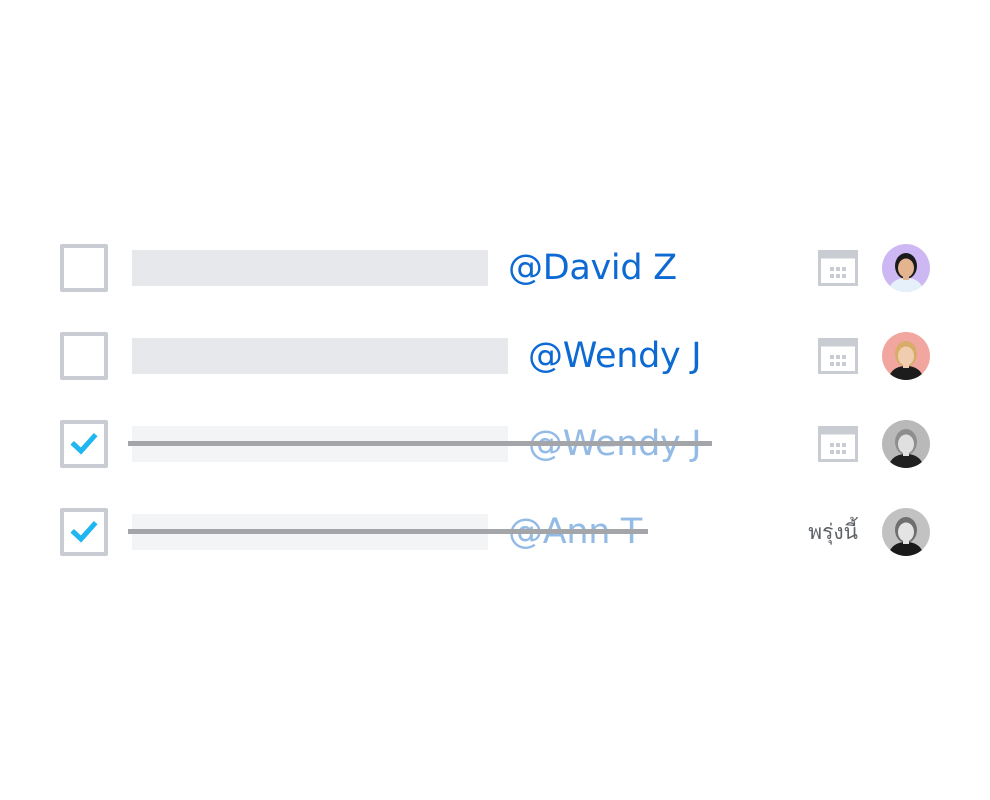 The image size is (990, 800). Describe the element at coordinates (833, 532) in the screenshot. I see `due-date-label: พรุ่งนี้` at that location.